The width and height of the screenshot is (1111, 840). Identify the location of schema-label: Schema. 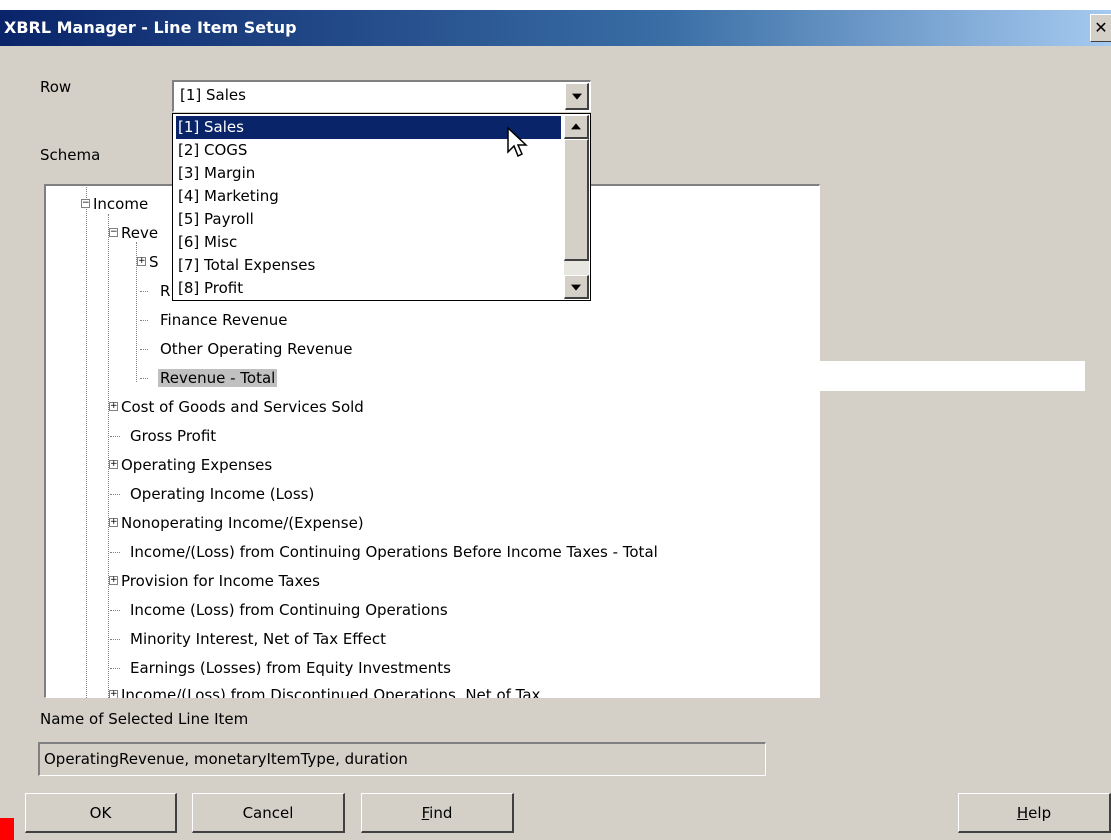
(70, 155).